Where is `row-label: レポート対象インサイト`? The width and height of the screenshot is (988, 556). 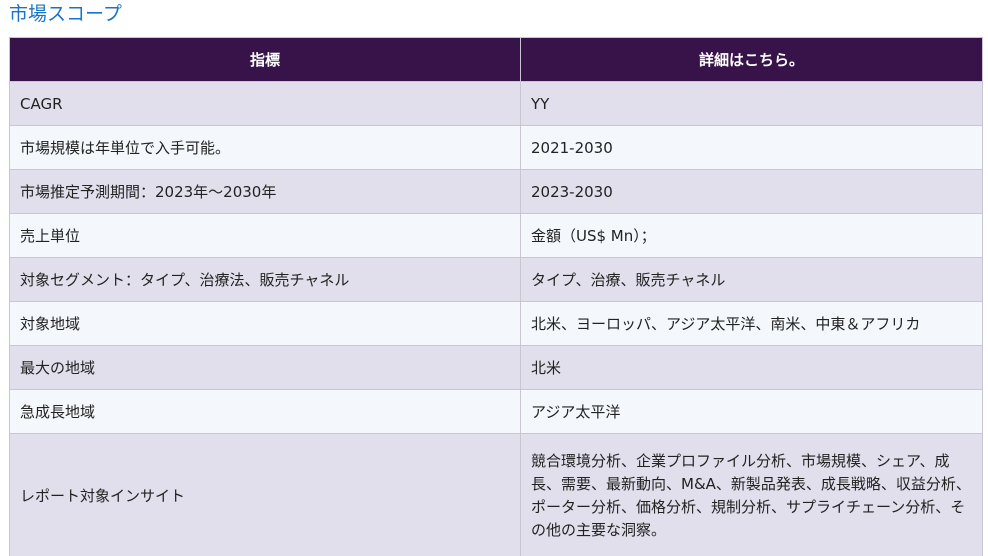 row-label: レポート対象インサイト is located at coordinates (265, 494).